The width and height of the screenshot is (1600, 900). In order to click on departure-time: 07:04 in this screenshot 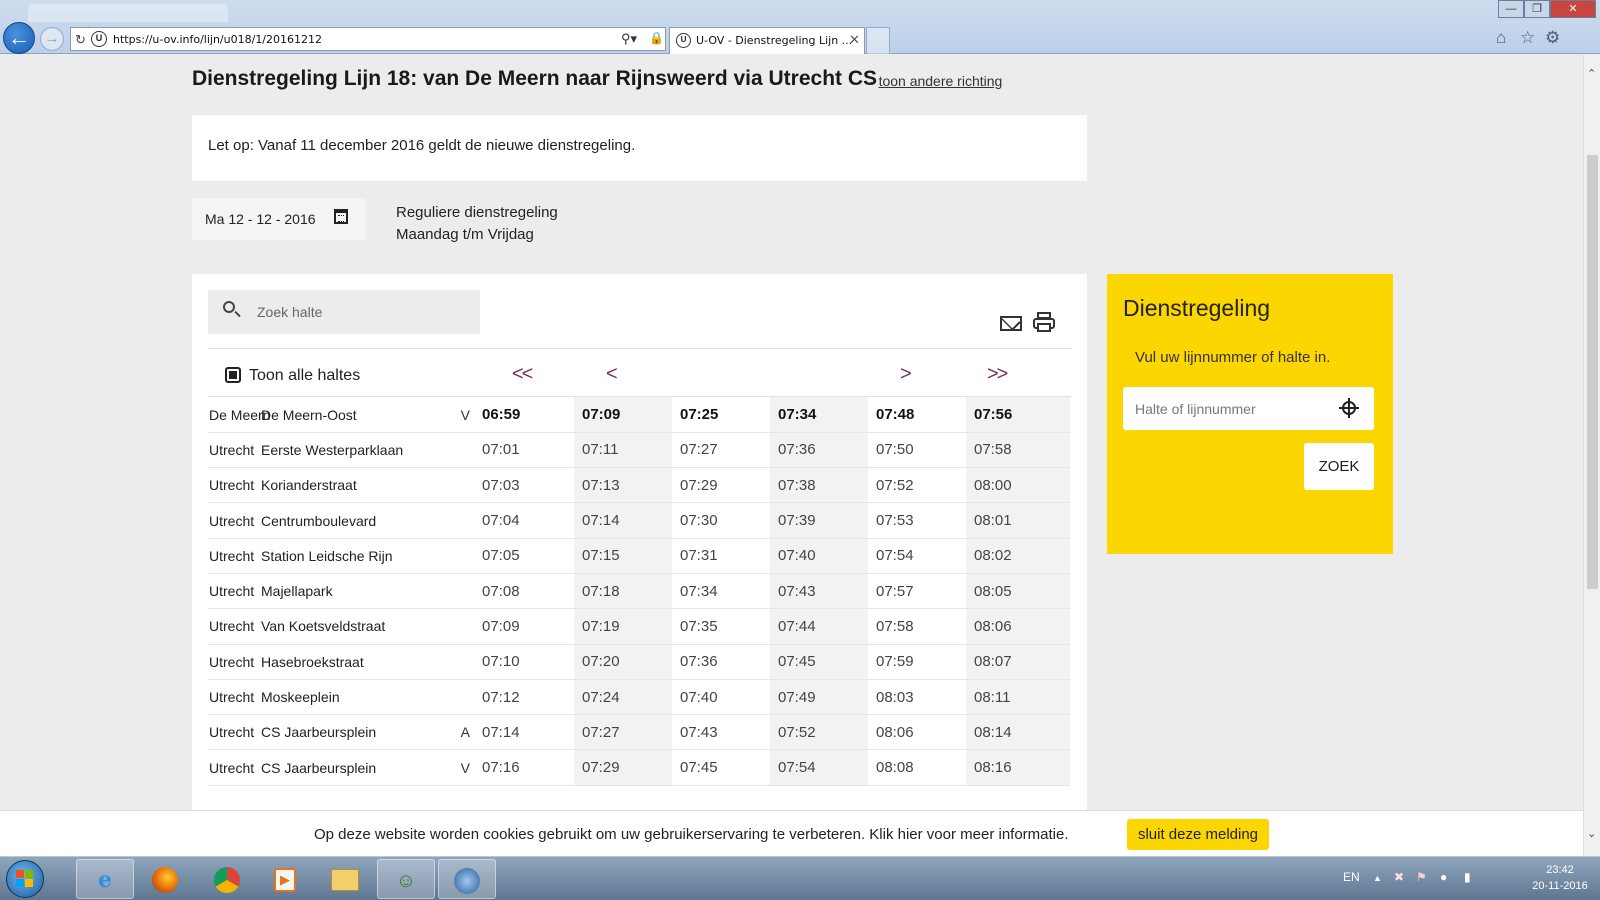, I will do `click(524, 520)`.